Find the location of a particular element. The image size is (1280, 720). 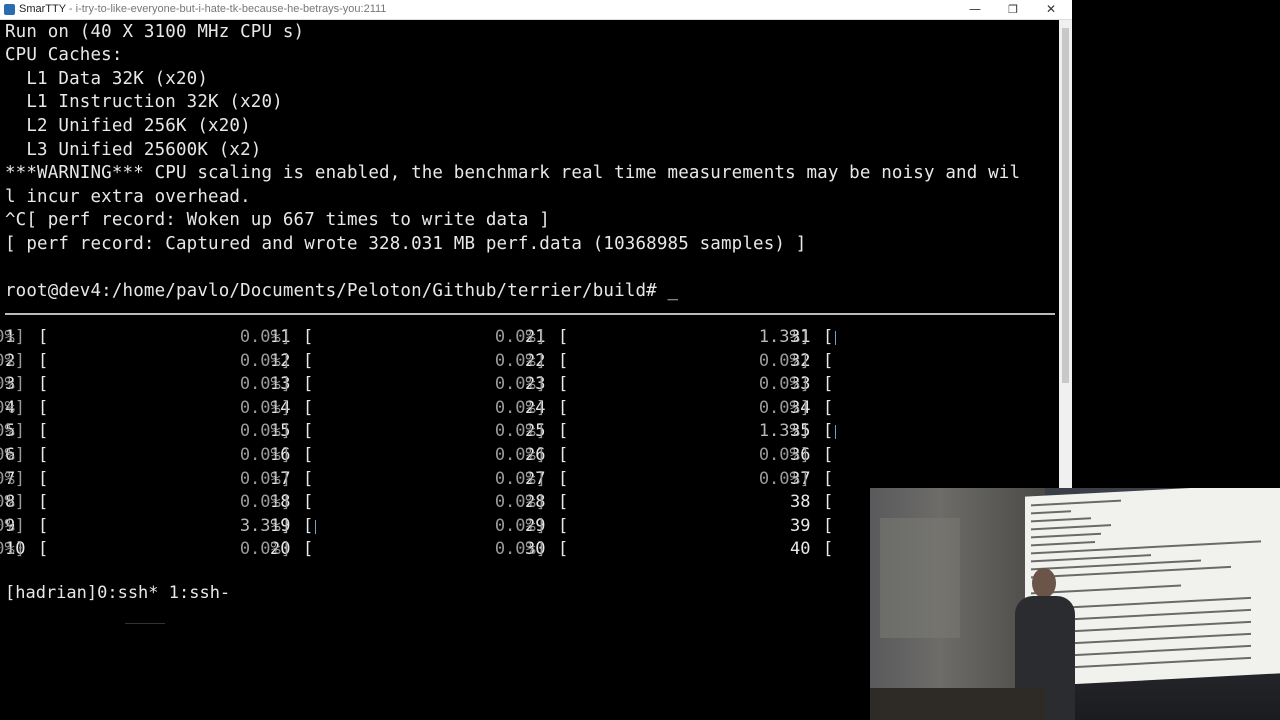

restore-button: ❐ is located at coordinates (1013, 10).